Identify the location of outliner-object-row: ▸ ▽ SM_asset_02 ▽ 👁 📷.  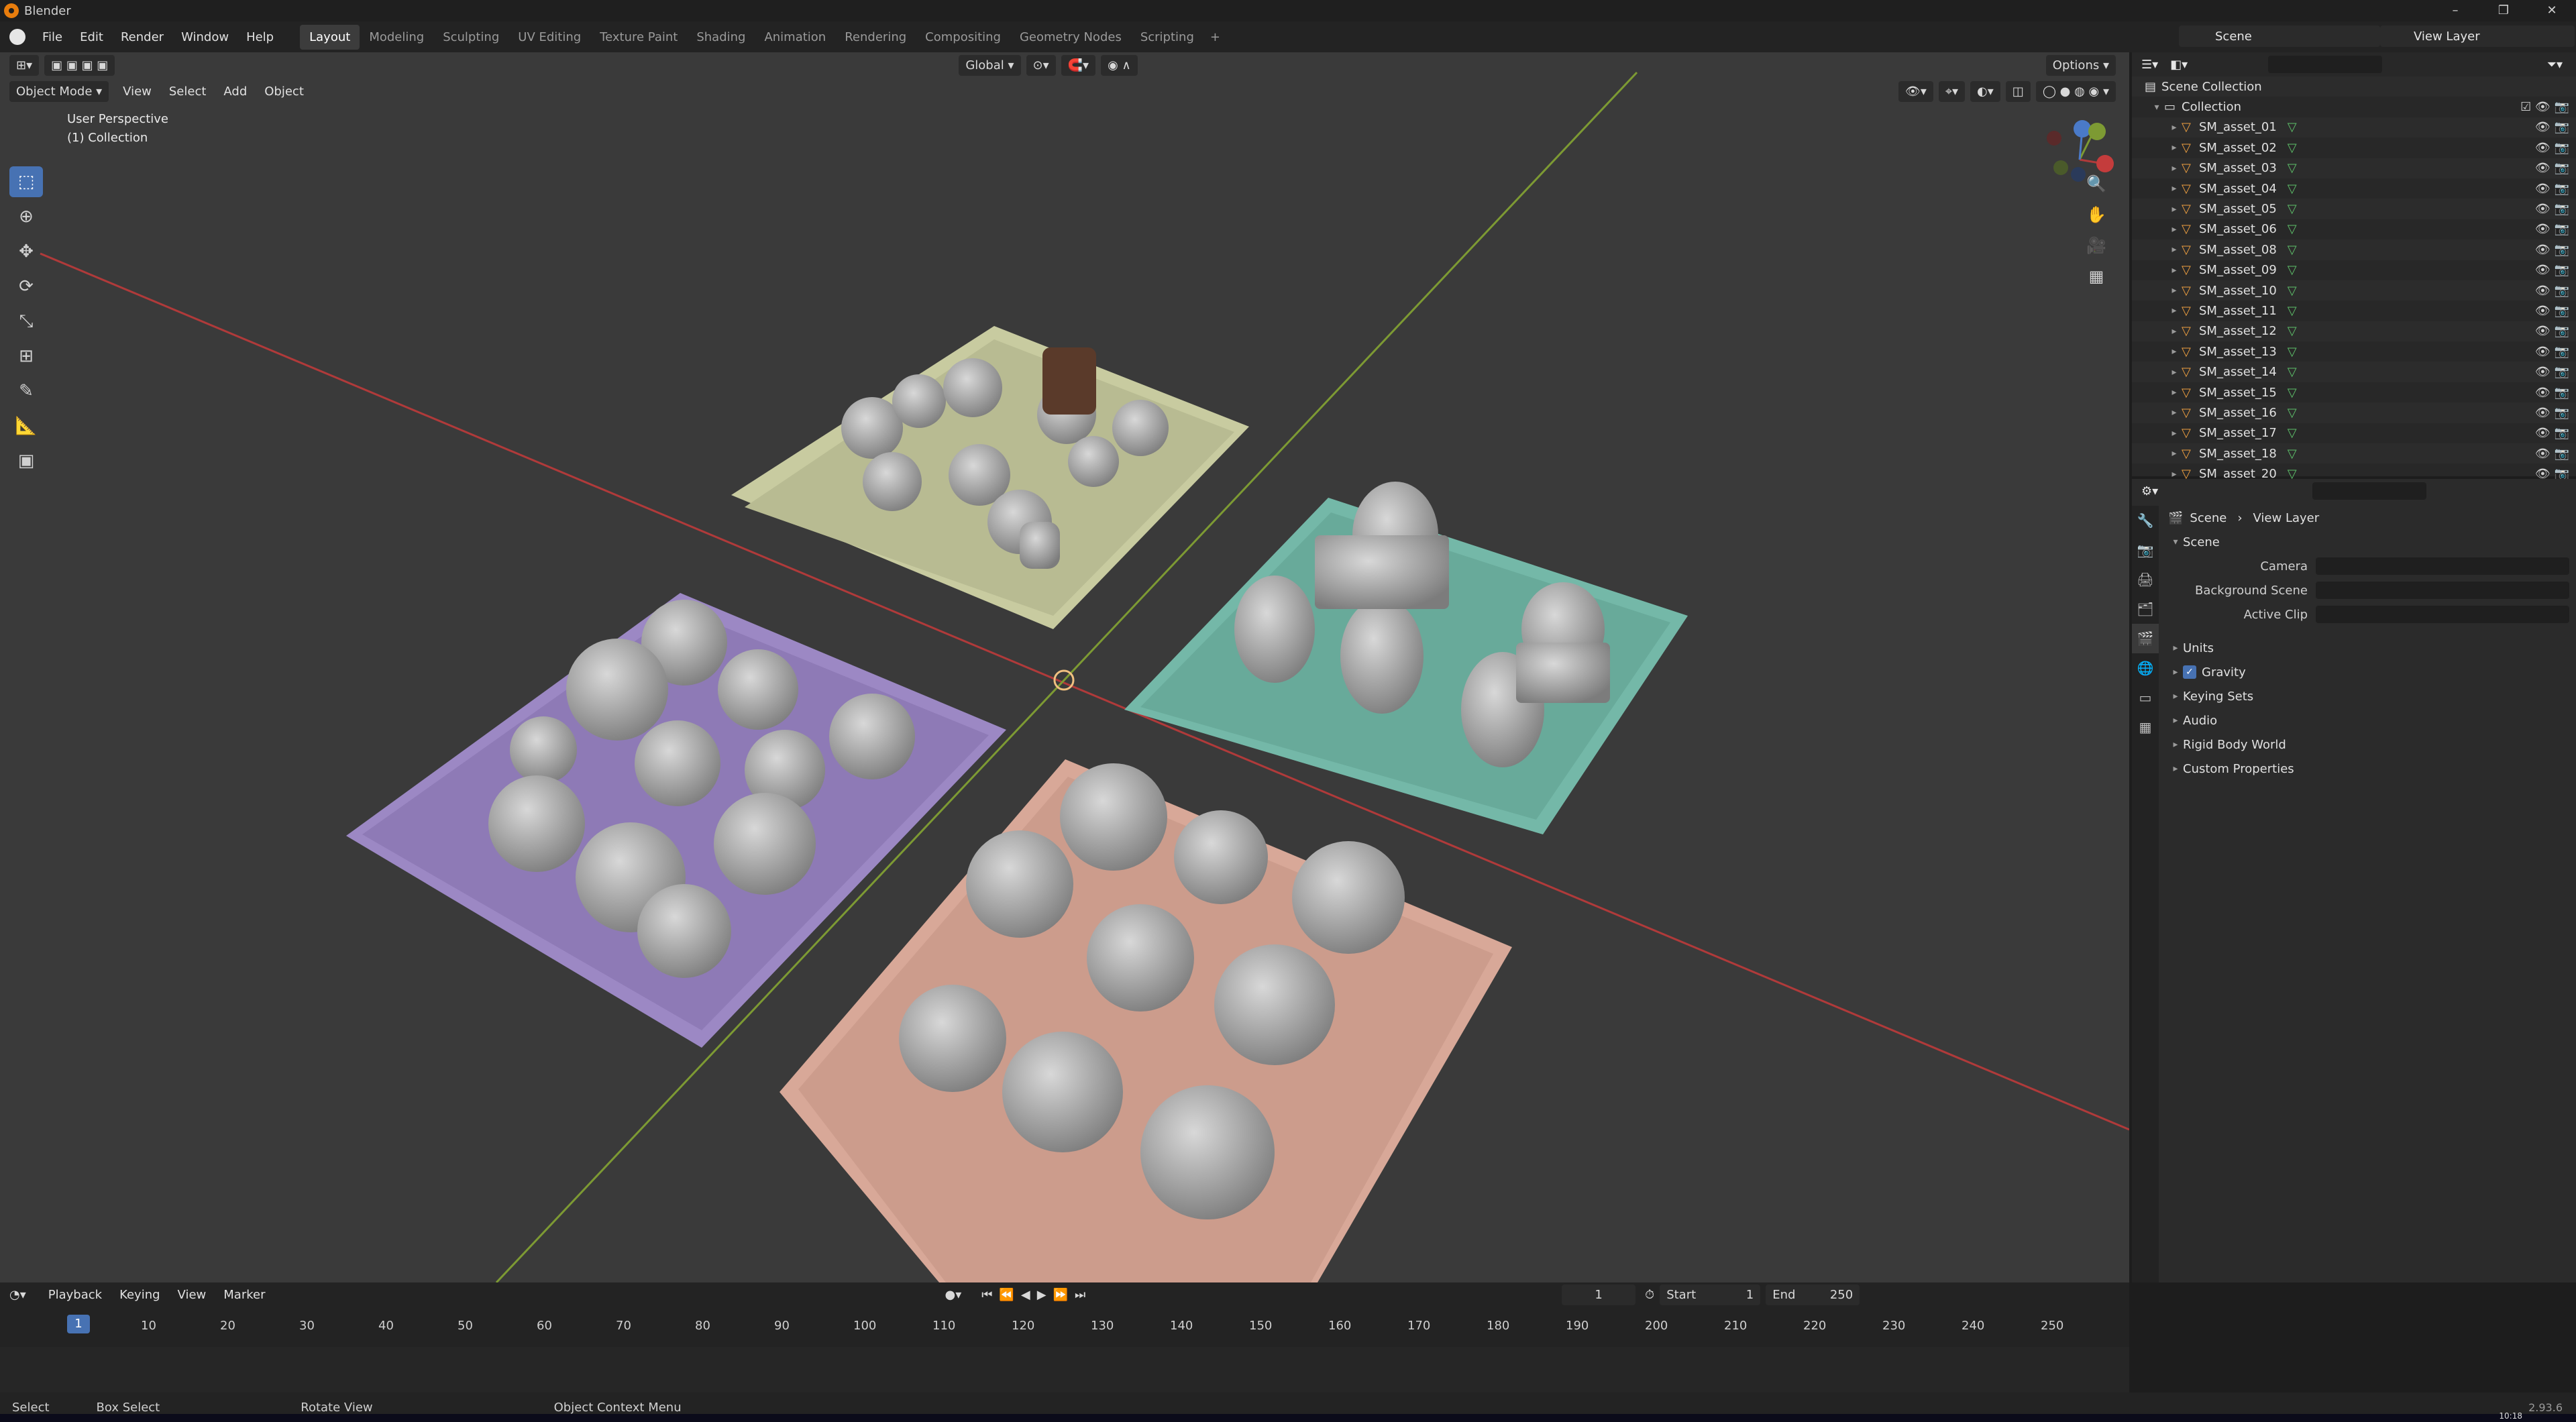
(2354, 148).